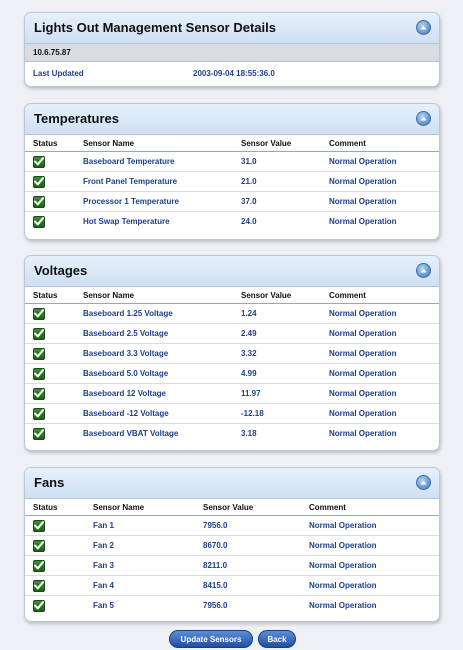  Describe the element at coordinates (232, 606) in the screenshot. I see `table-row: Fan 5 7956.0 Normal Operation` at that location.